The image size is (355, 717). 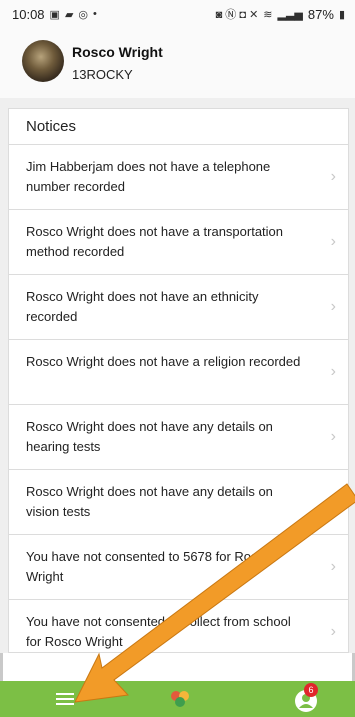 I want to click on battery-level: 87%, so click(x=320, y=14).